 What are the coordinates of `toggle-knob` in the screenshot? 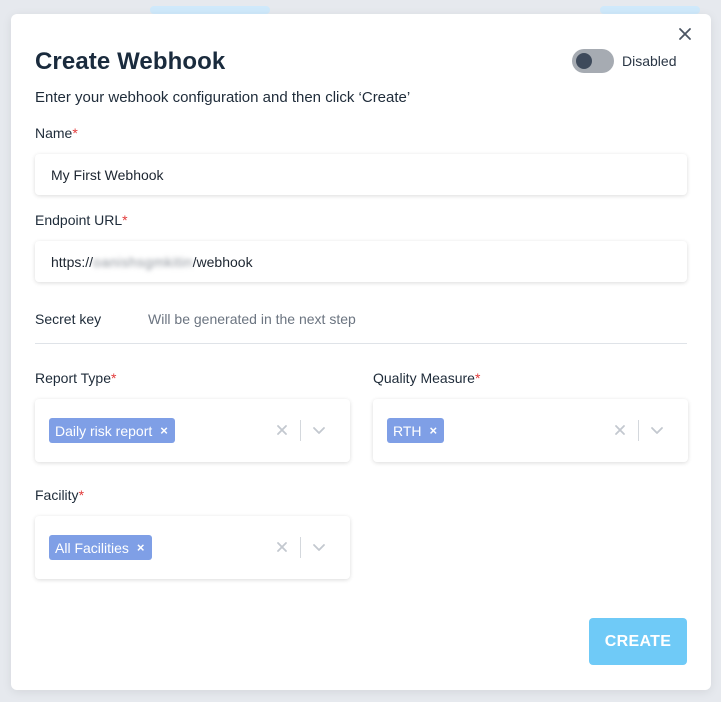 It's located at (584, 61).